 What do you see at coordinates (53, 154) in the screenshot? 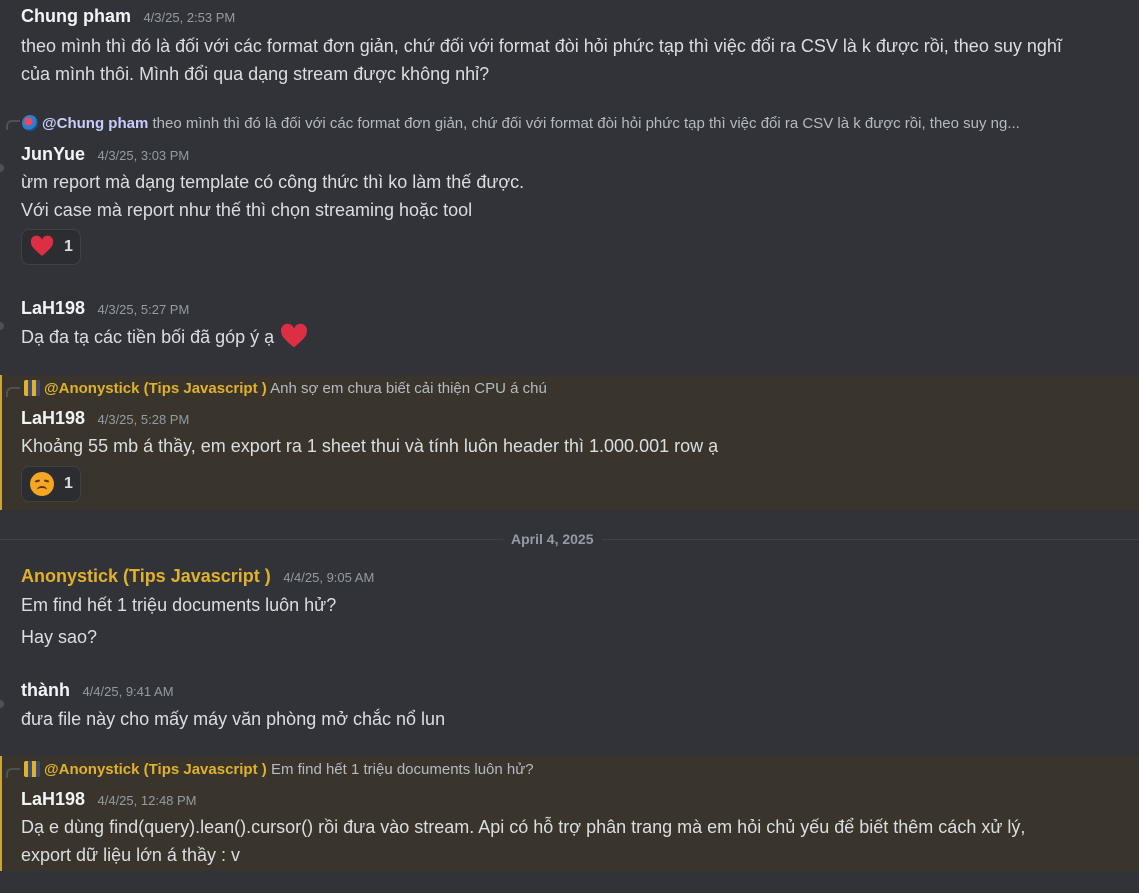
I see `message-author: JunYue` at bounding box center [53, 154].